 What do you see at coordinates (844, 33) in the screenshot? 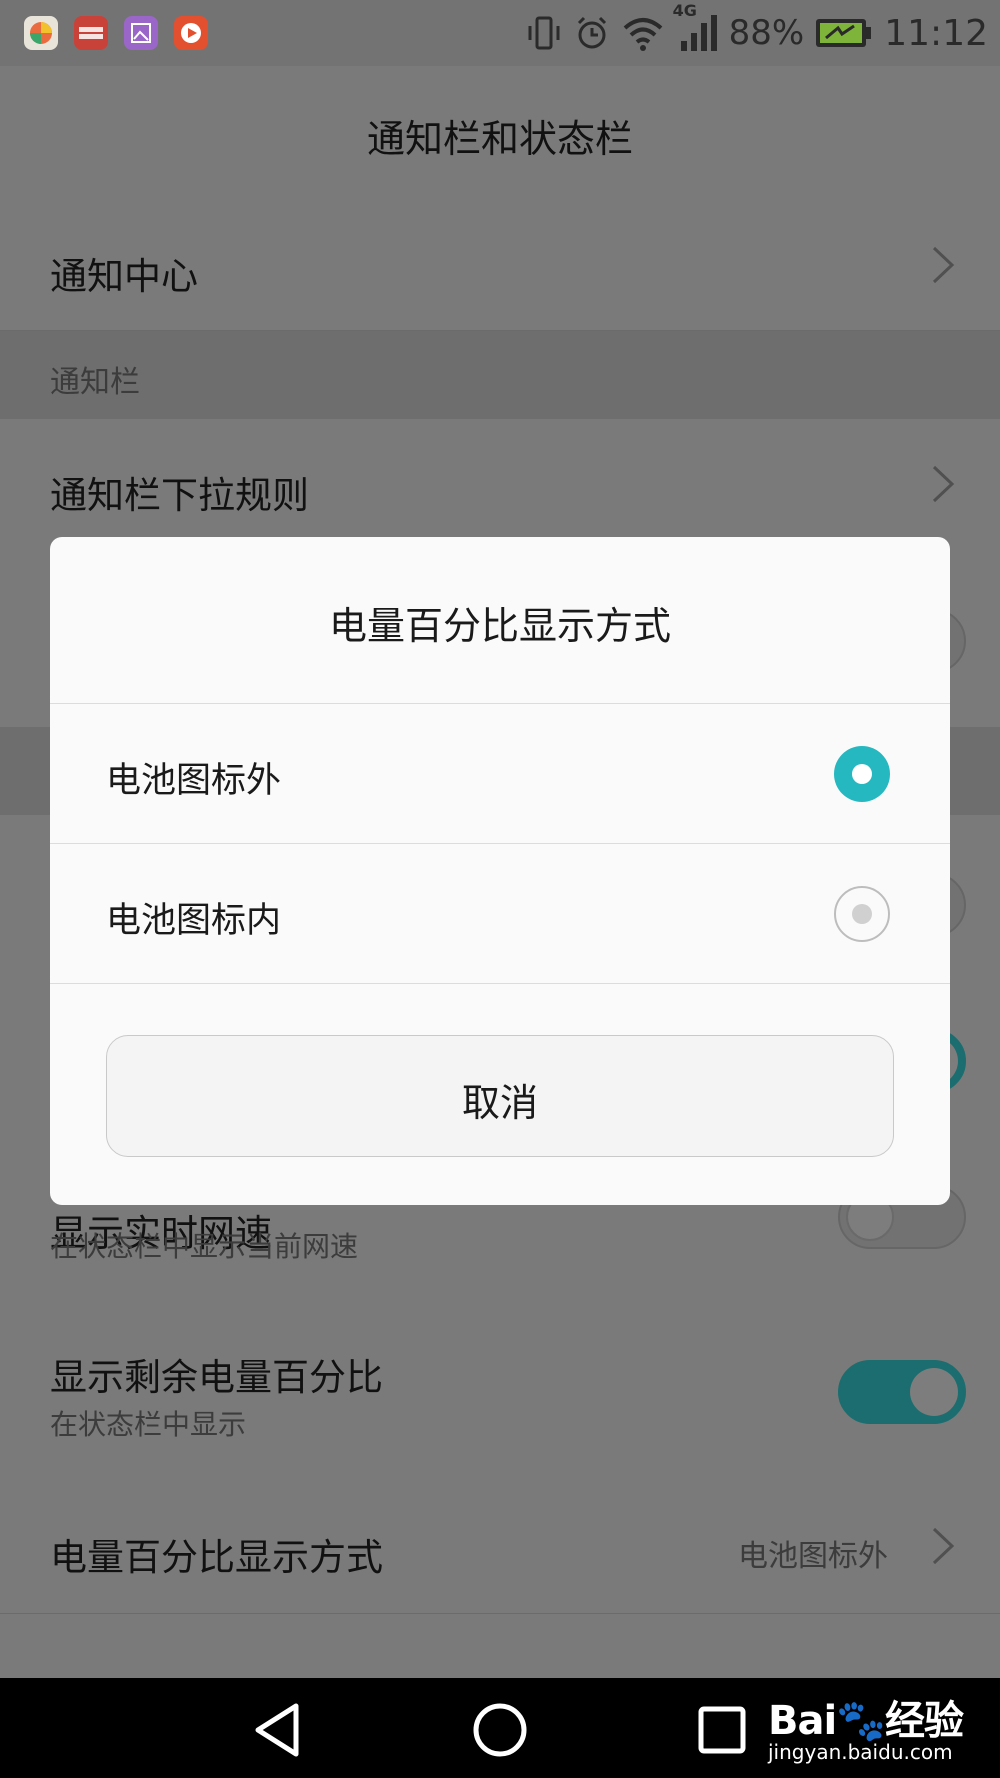
I see `battery-charging-icon` at bounding box center [844, 33].